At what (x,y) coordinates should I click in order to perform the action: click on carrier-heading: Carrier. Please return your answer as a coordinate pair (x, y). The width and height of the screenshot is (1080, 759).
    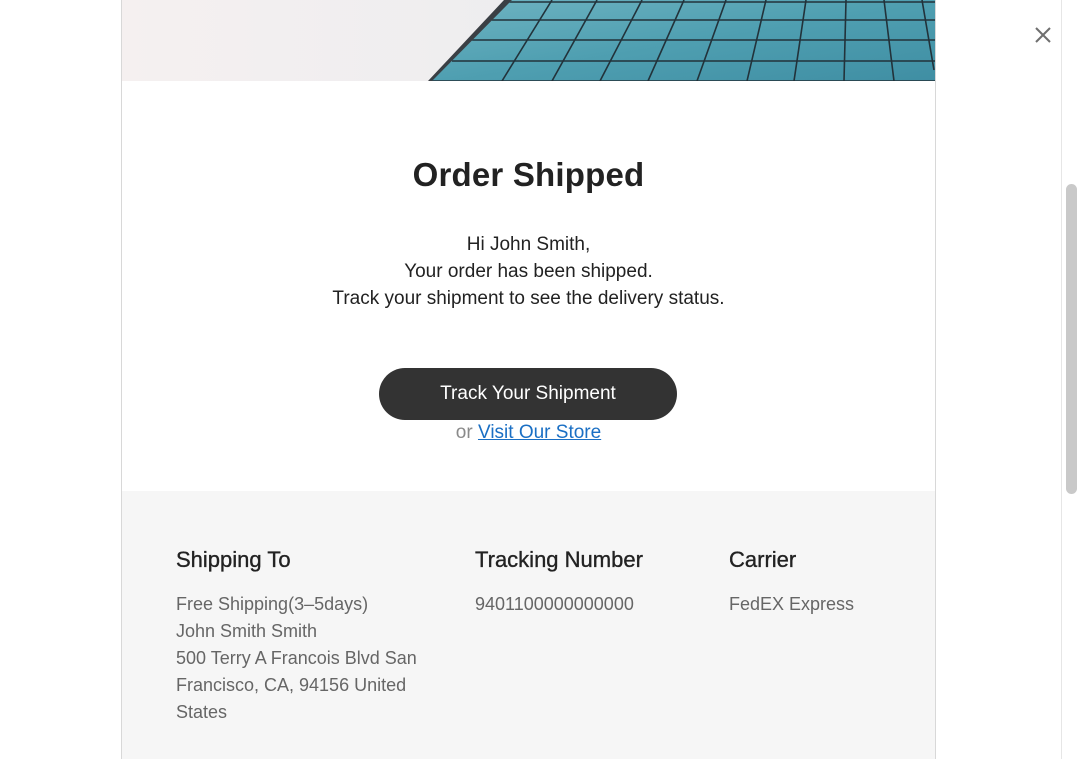
    Looking at the image, I should click on (763, 559).